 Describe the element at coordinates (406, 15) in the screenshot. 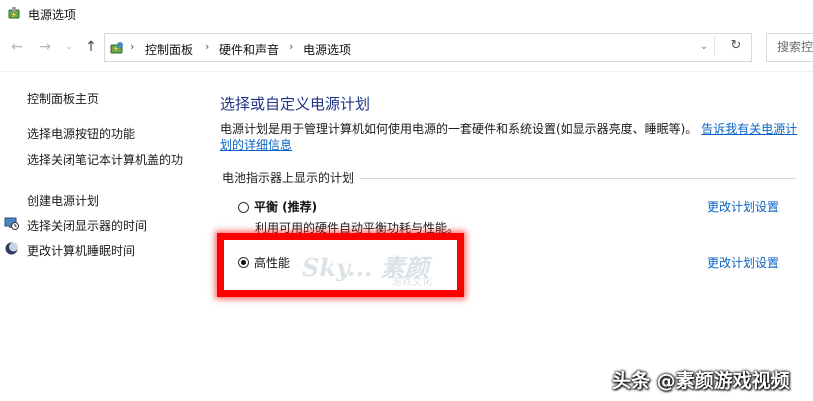

I see `title-bar: 电源选项` at that location.